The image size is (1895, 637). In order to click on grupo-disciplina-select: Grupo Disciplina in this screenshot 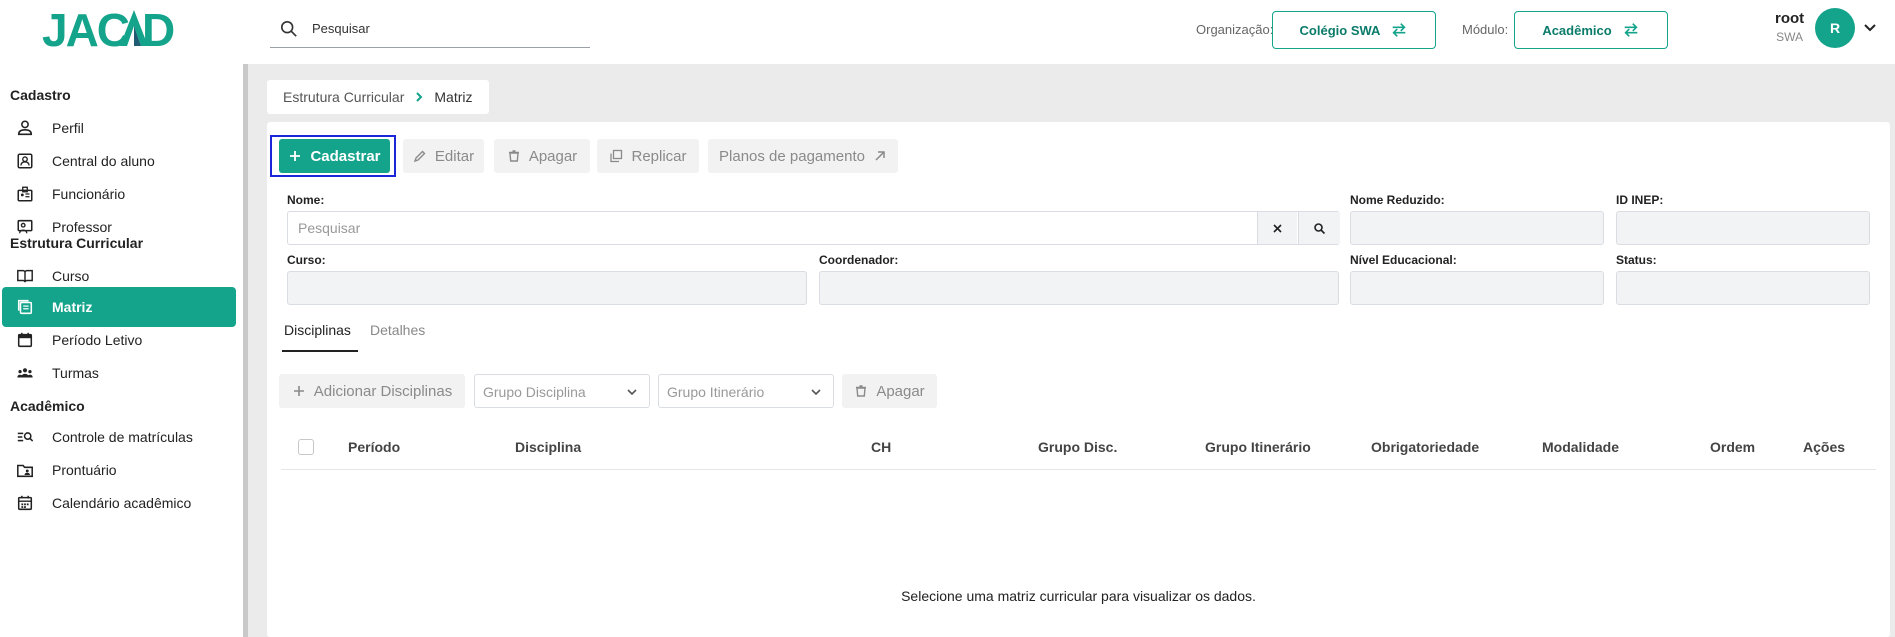, I will do `click(562, 391)`.